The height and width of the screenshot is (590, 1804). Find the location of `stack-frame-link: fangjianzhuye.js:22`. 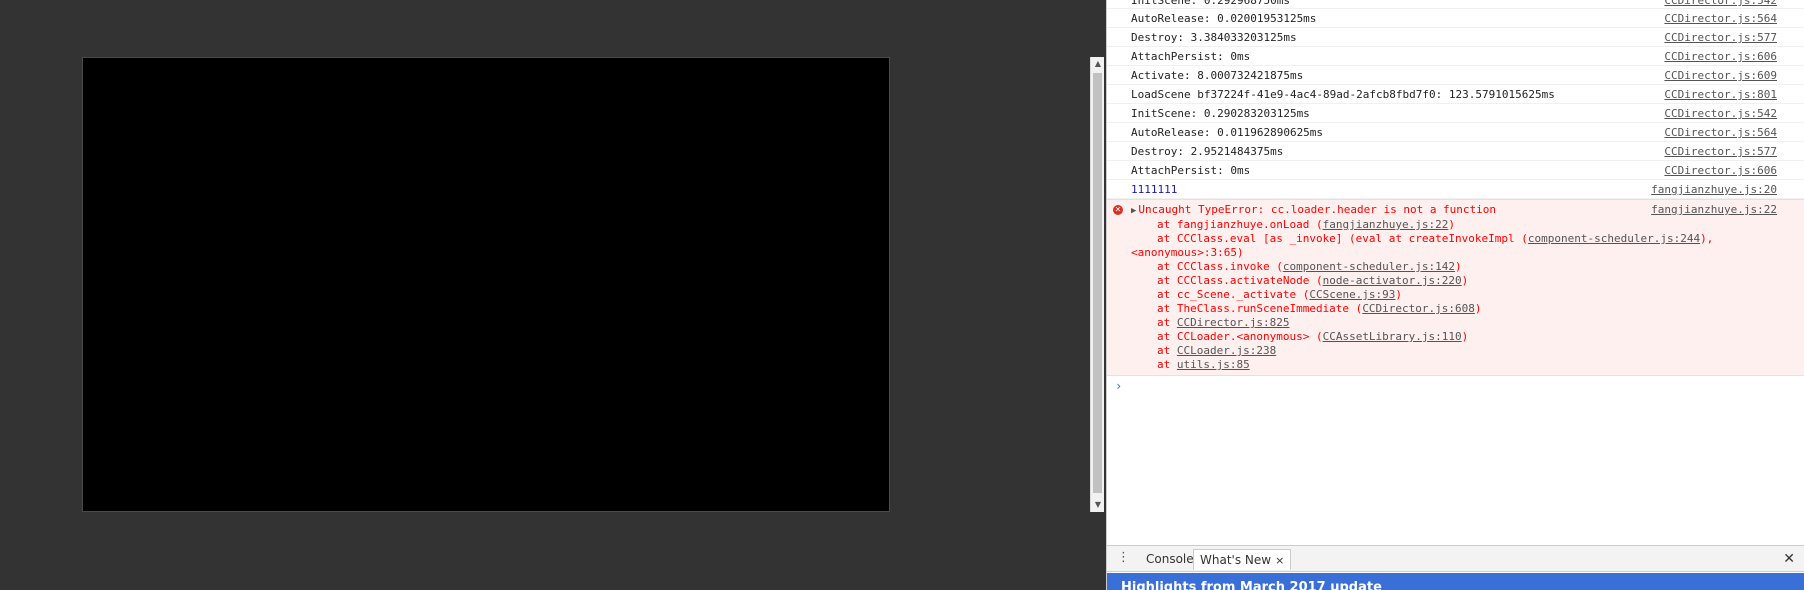

stack-frame-link: fangjianzhuye.js:22 is located at coordinates (1386, 224).